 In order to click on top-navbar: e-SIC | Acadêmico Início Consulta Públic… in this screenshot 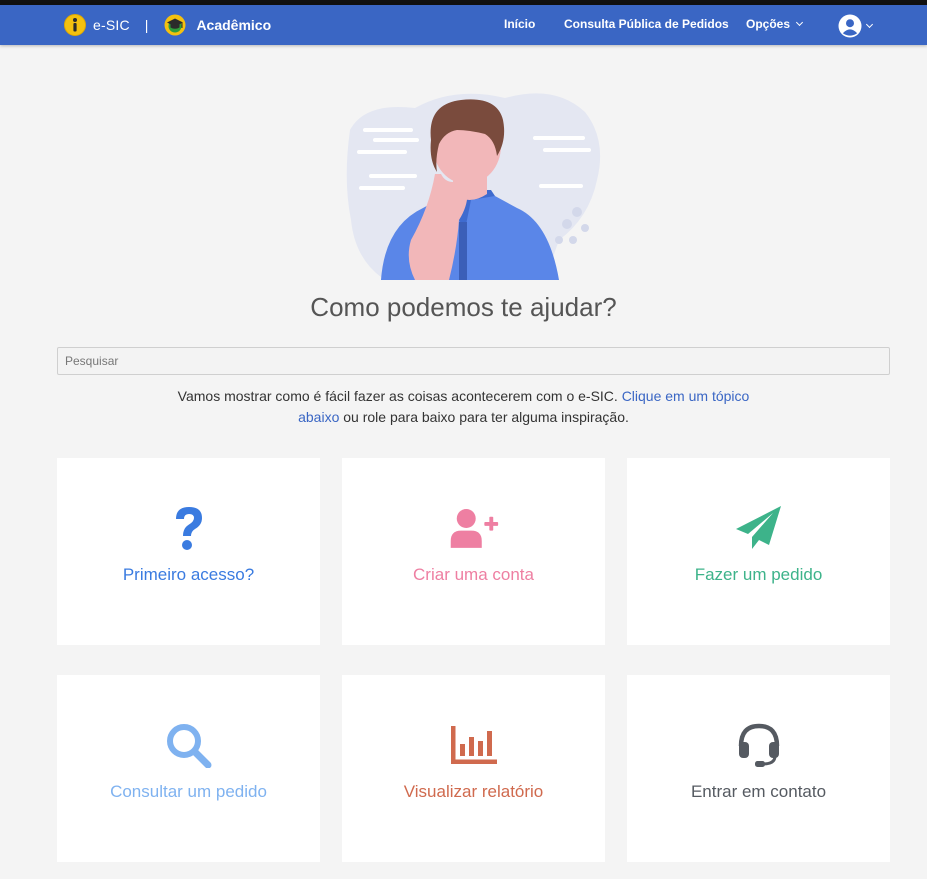, I will do `click(463, 25)`.